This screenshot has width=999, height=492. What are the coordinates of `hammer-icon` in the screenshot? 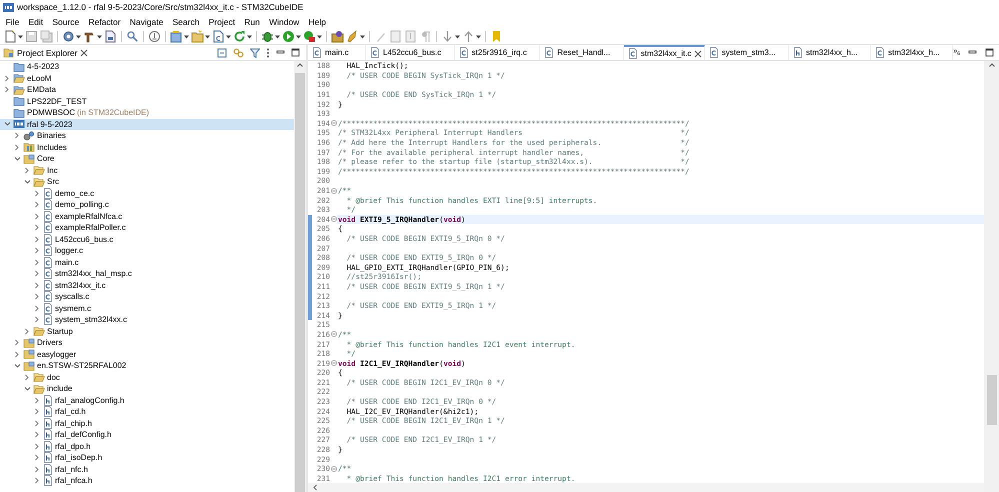 It's located at (89, 36).